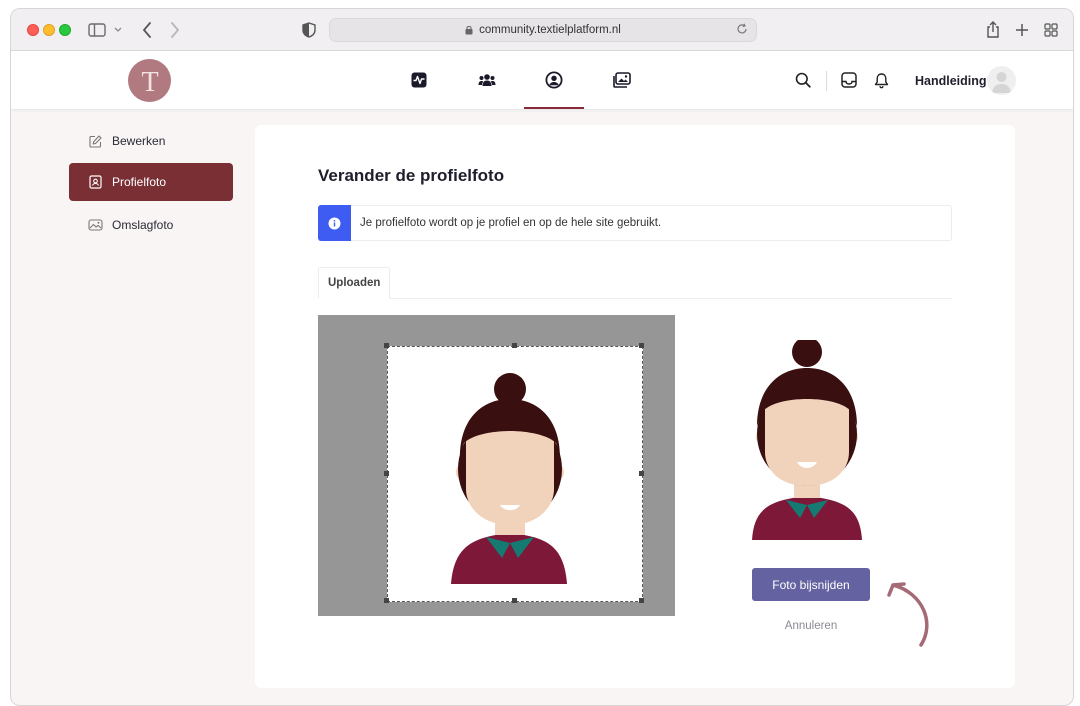 The width and height of the screenshot is (1080, 706). I want to click on tab-bar: Uploaden, so click(635, 283).